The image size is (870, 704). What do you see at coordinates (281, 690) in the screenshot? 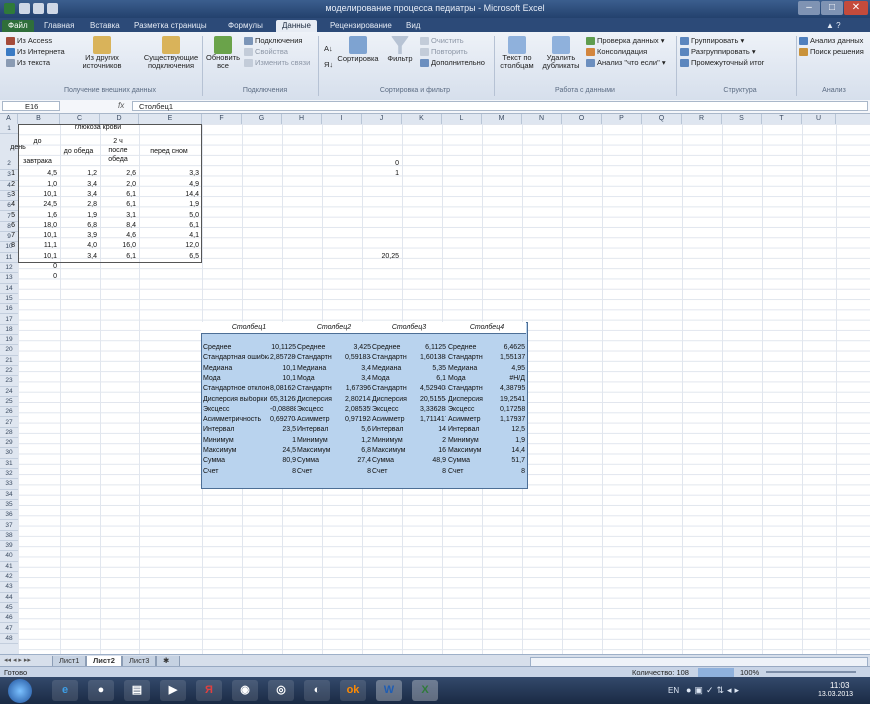
I see `app-icon: ◎` at bounding box center [281, 690].